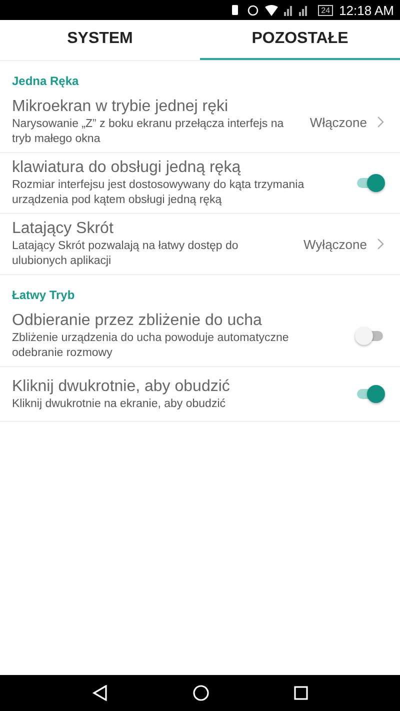 The width and height of the screenshot is (400, 711). What do you see at coordinates (119, 404) in the screenshot?
I see `setting-description: Kliknij dwukrotnie na ekranie, aby obudzić` at bounding box center [119, 404].